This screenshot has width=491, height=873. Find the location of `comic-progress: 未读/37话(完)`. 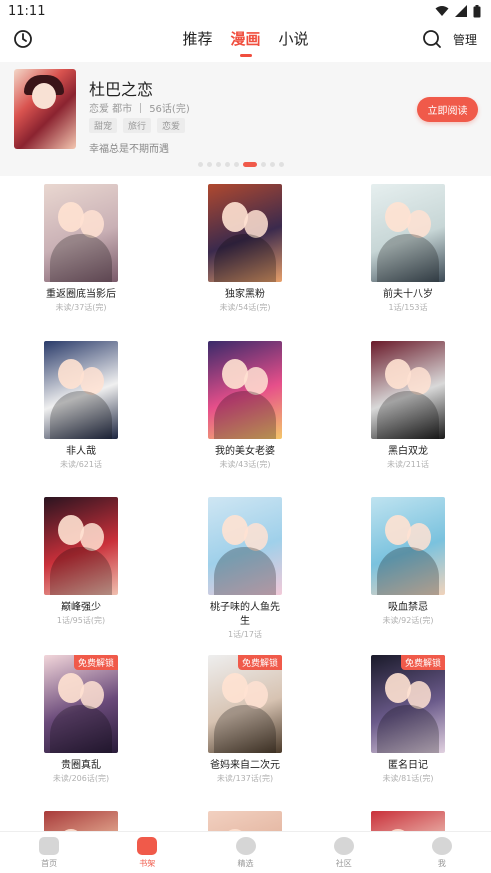

comic-progress: 未读/37话(完) is located at coordinates (81, 307).